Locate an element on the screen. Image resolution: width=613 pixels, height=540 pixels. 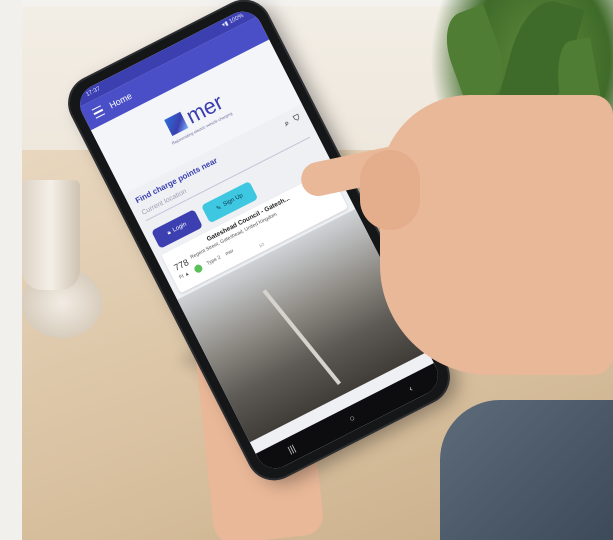
home-icon: ○ is located at coordinates (351, 417).